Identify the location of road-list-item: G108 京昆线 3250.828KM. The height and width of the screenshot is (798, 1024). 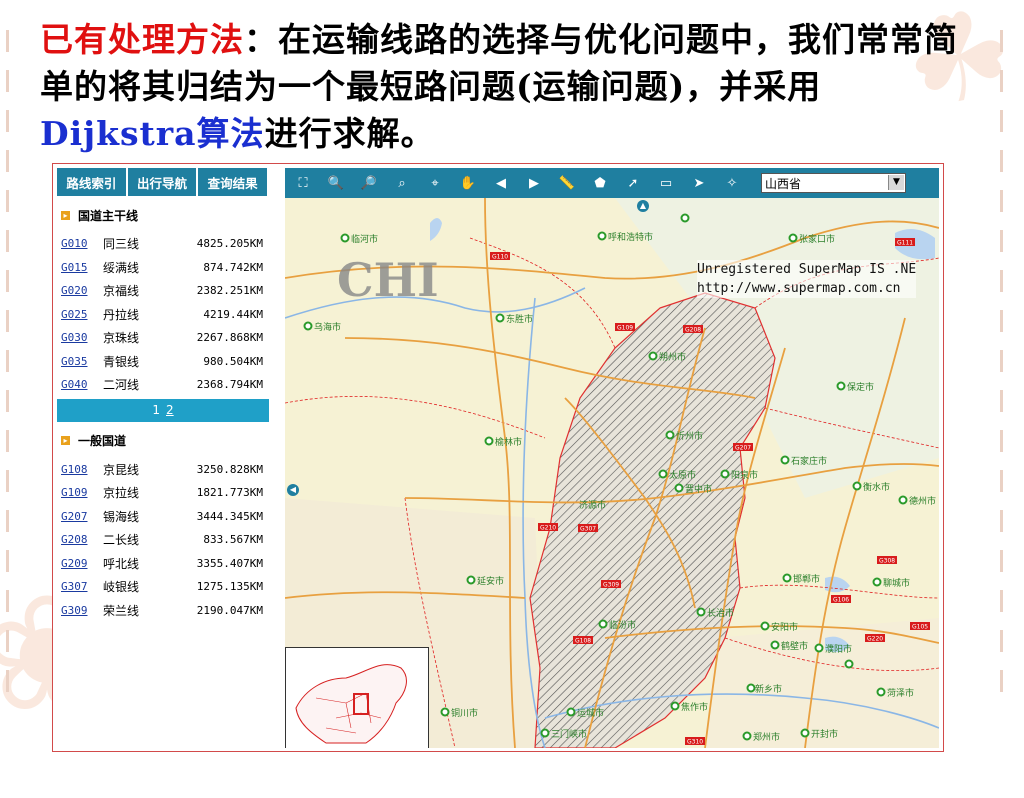
(163, 470).